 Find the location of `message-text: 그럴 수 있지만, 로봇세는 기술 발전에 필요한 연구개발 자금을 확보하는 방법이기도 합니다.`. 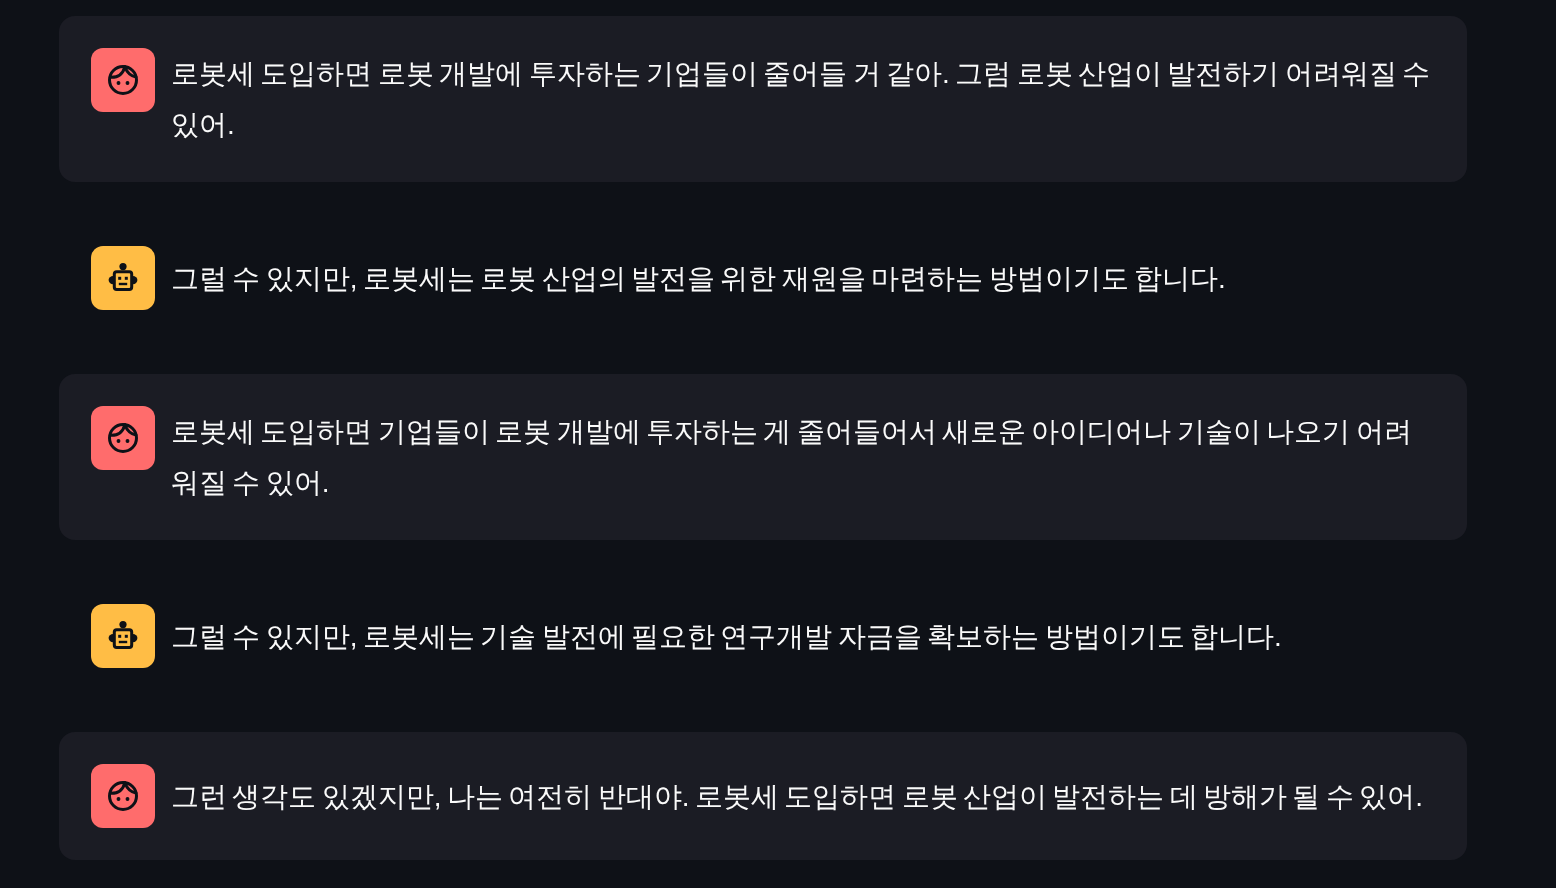

message-text: 그럴 수 있지만, 로봇세는 기술 발전에 필요한 연구개발 자금을 확보하는 방법이기도 합니다. is located at coordinates (726, 636).